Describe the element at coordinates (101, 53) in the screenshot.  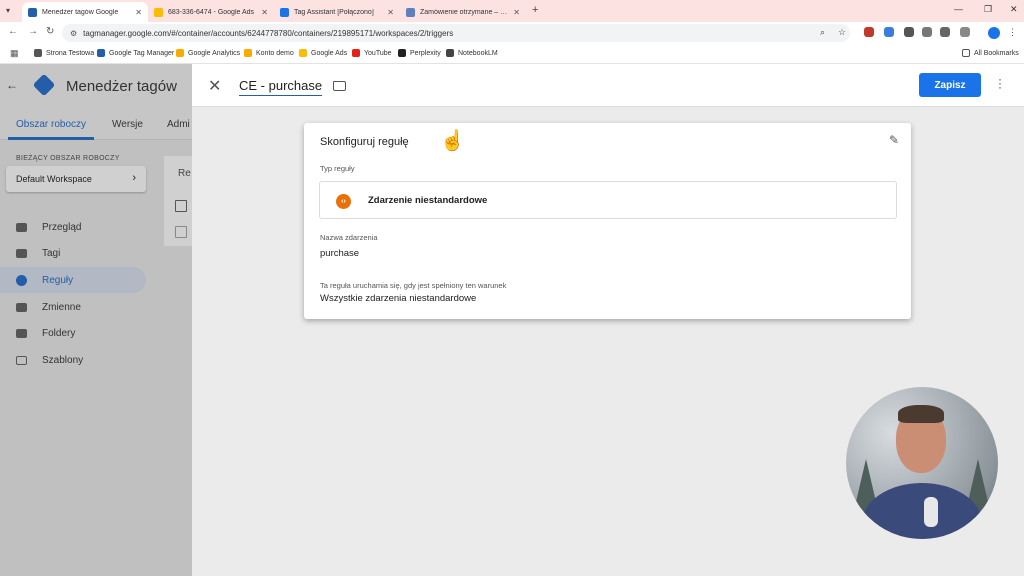
I see `gtm-icon` at that location.